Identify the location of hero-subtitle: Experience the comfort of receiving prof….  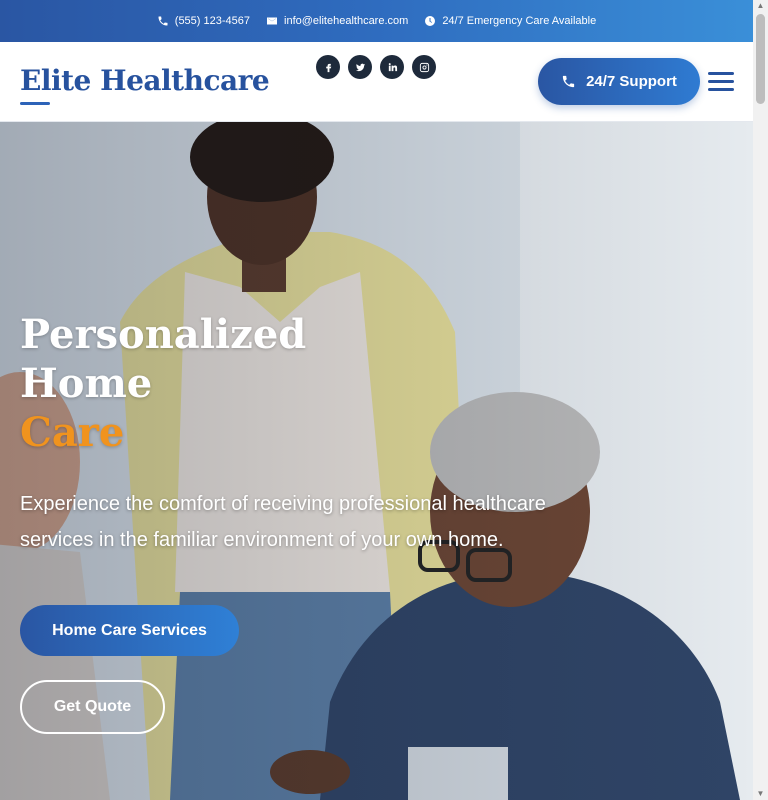
(283, 522).